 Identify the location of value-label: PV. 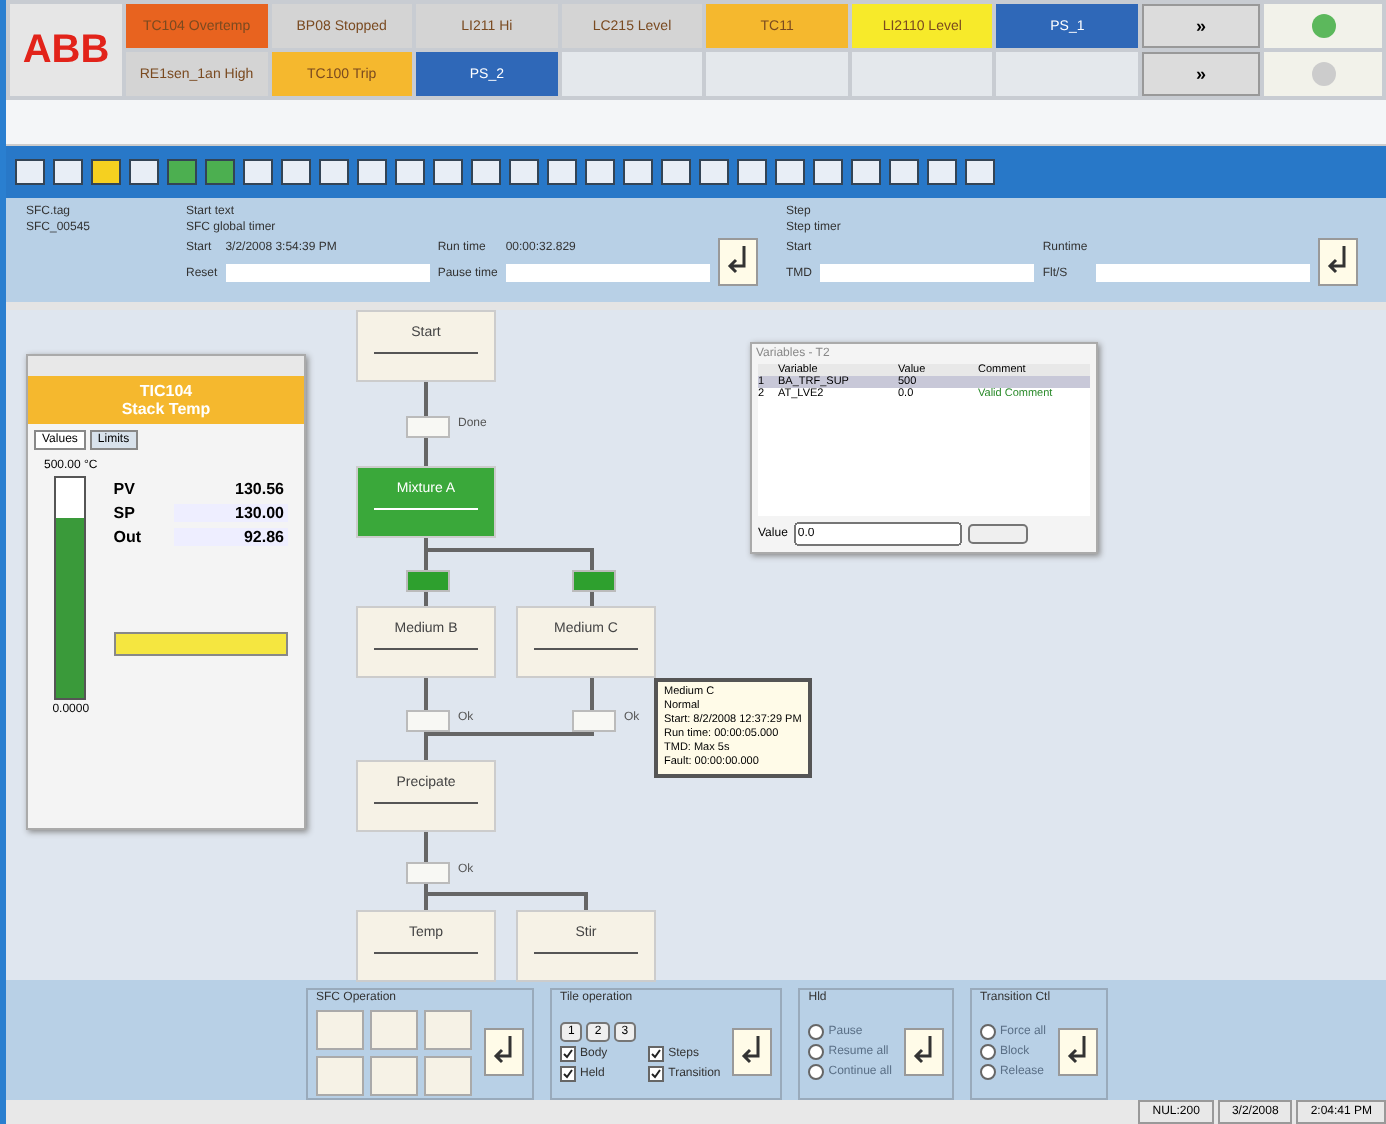
(125, 489).